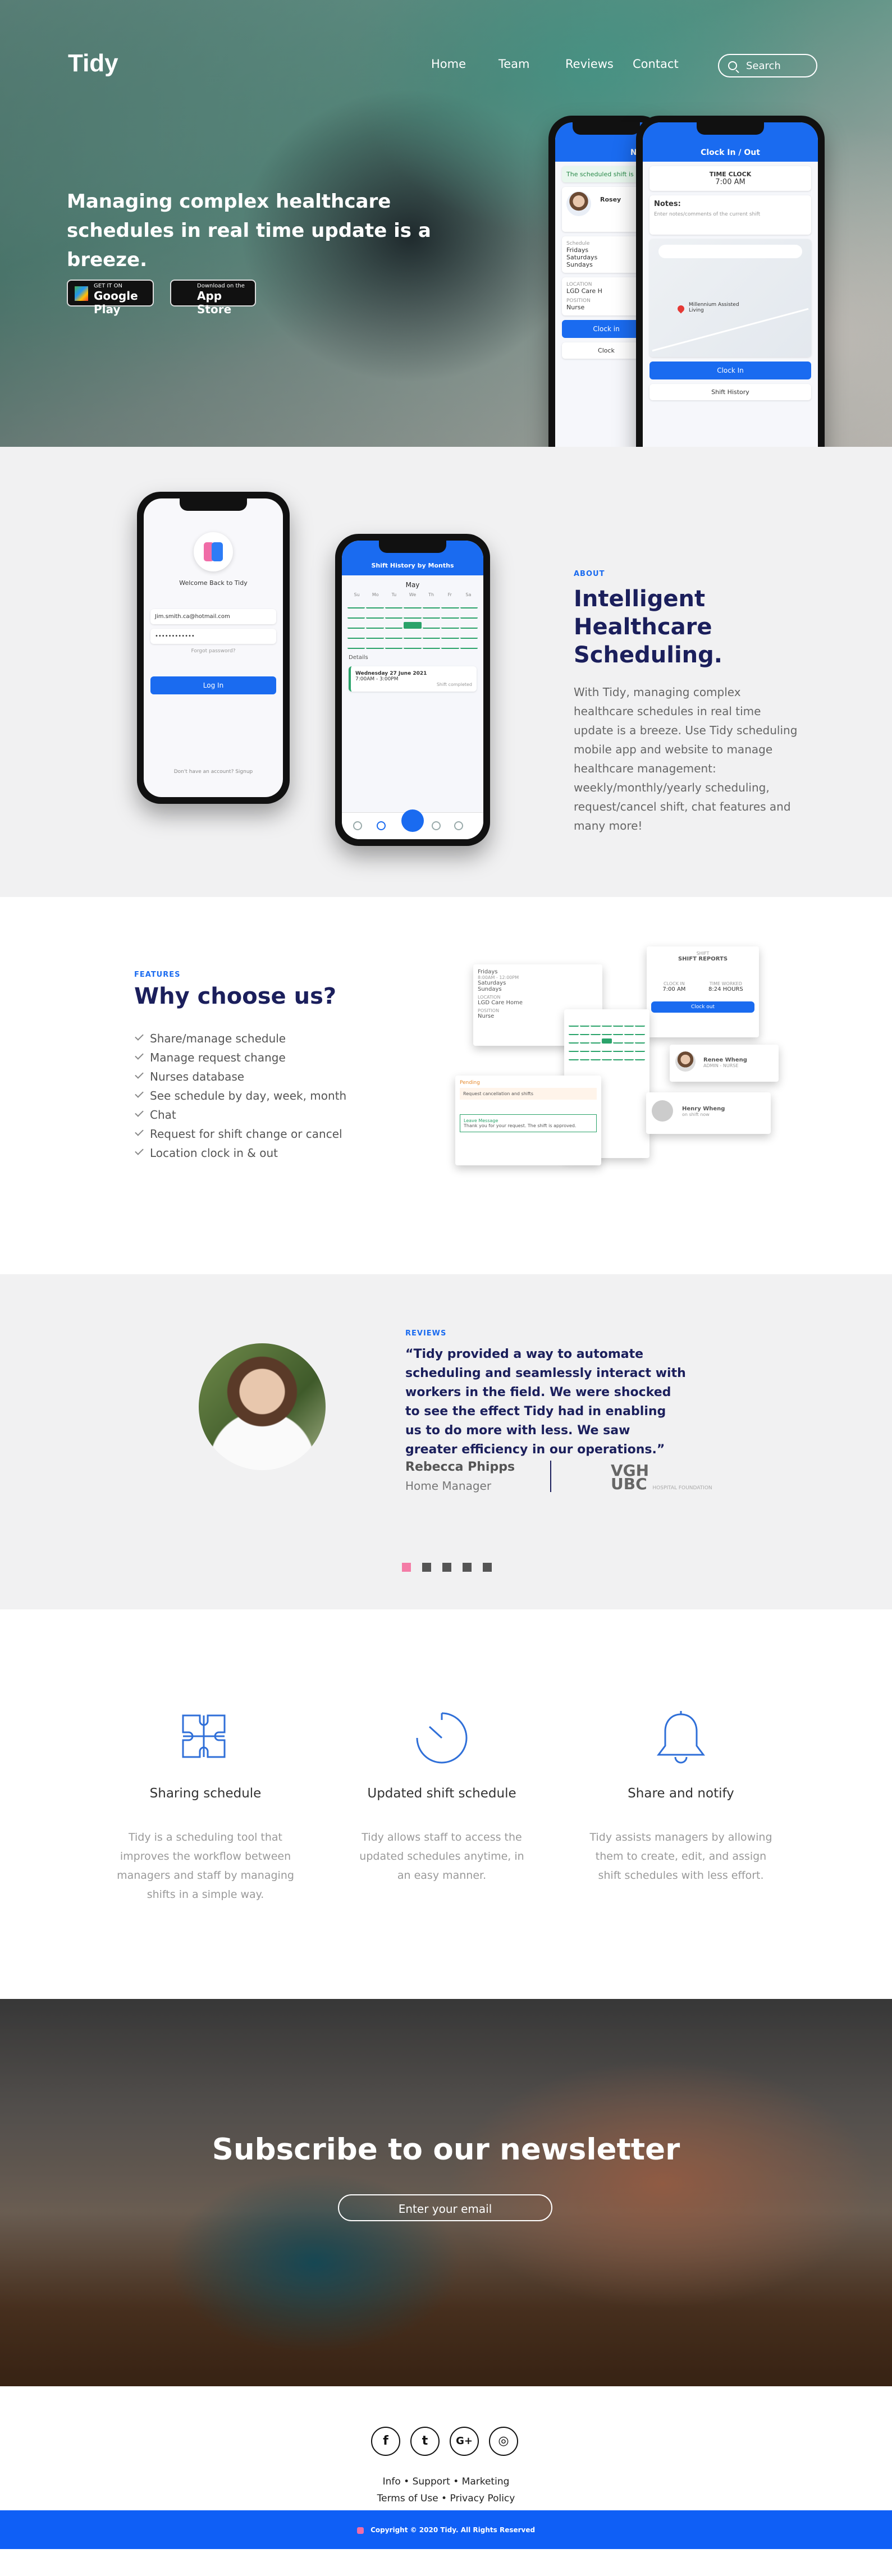 This screenshot has height=2576, width=892. Describe the element at coordinates (767, 65) in the screenshot. I see `search-input: Search` at that location.